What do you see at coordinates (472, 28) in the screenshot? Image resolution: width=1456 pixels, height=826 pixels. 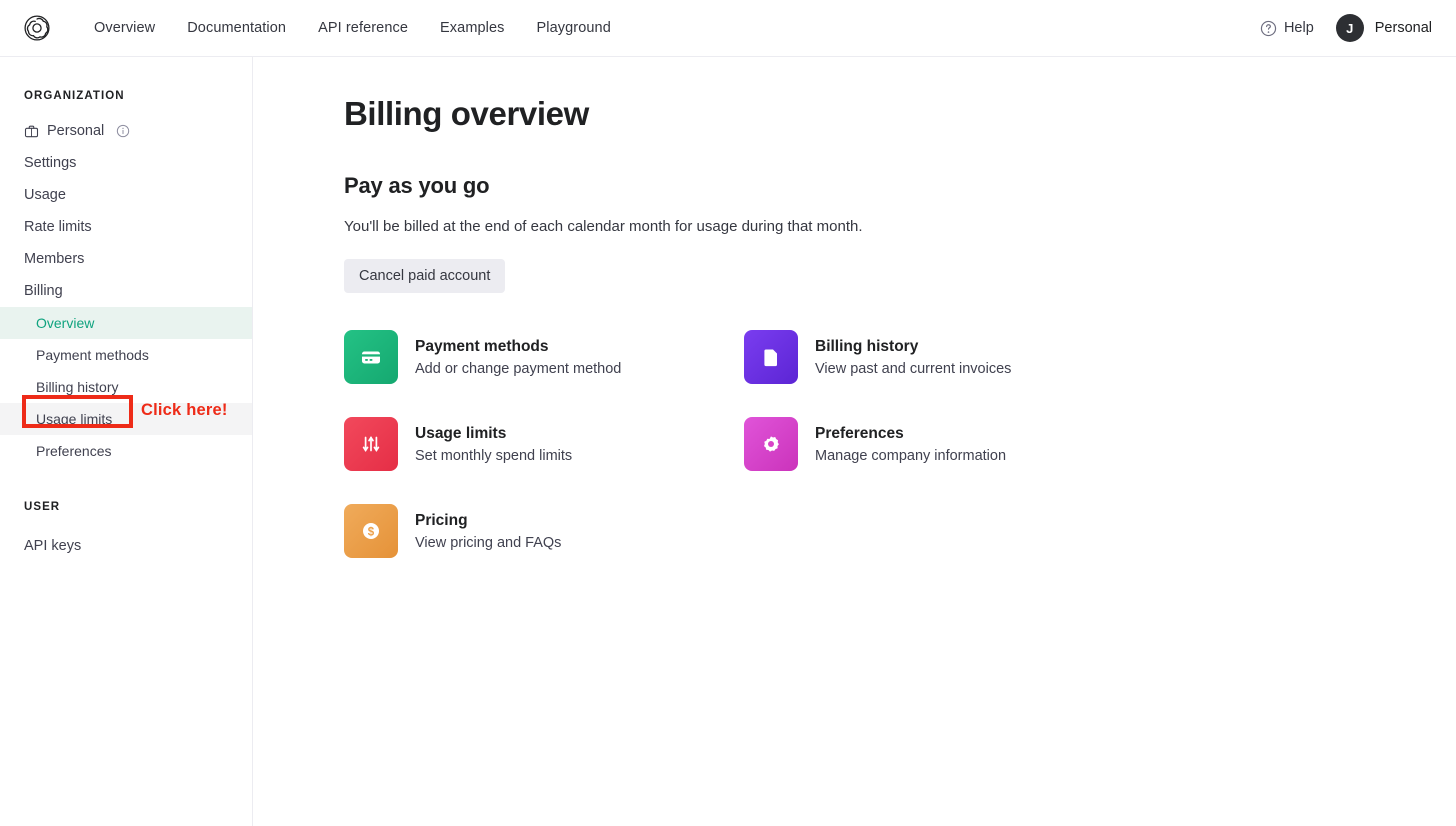 I see `nav-link-examples: Examples` at bounding box center [472, 28].